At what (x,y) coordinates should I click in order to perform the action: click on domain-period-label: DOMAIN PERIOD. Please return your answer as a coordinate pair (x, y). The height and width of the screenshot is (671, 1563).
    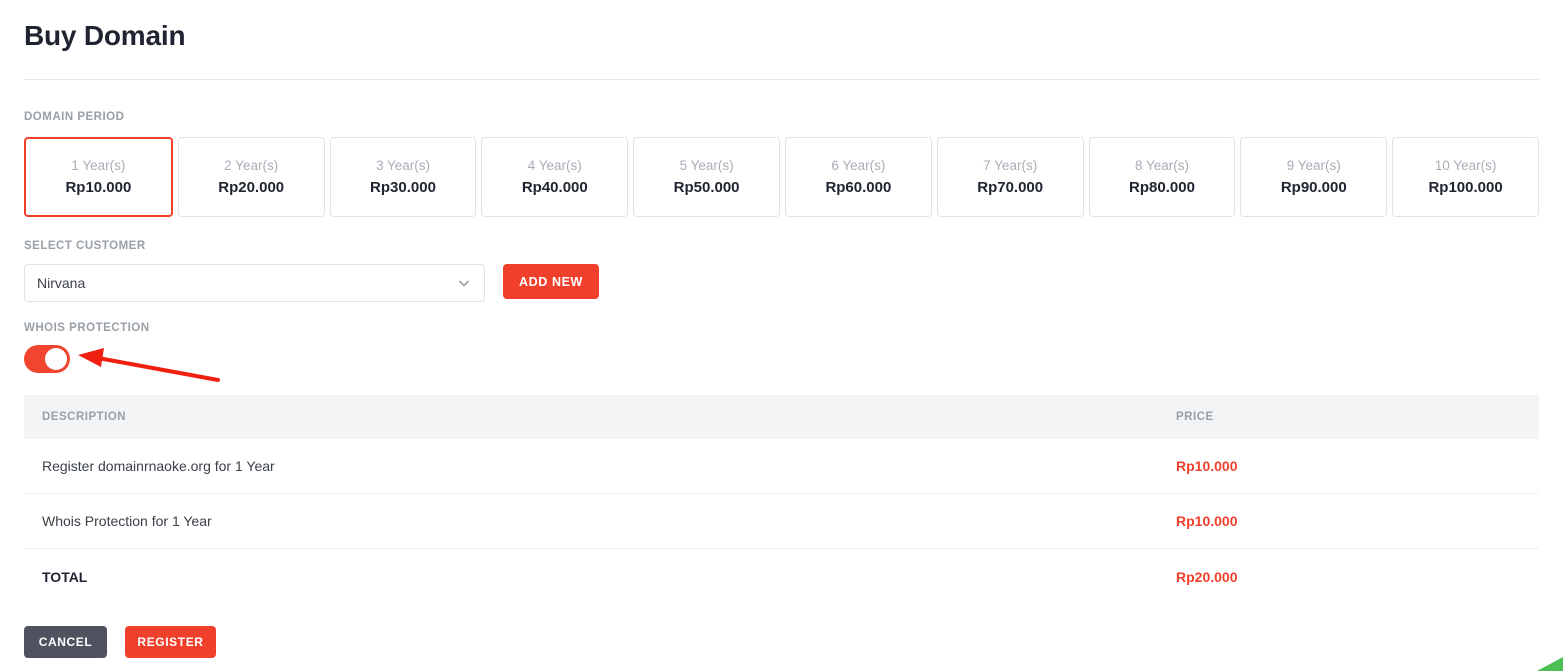
    Looking at the image, I should click on (74, 117).